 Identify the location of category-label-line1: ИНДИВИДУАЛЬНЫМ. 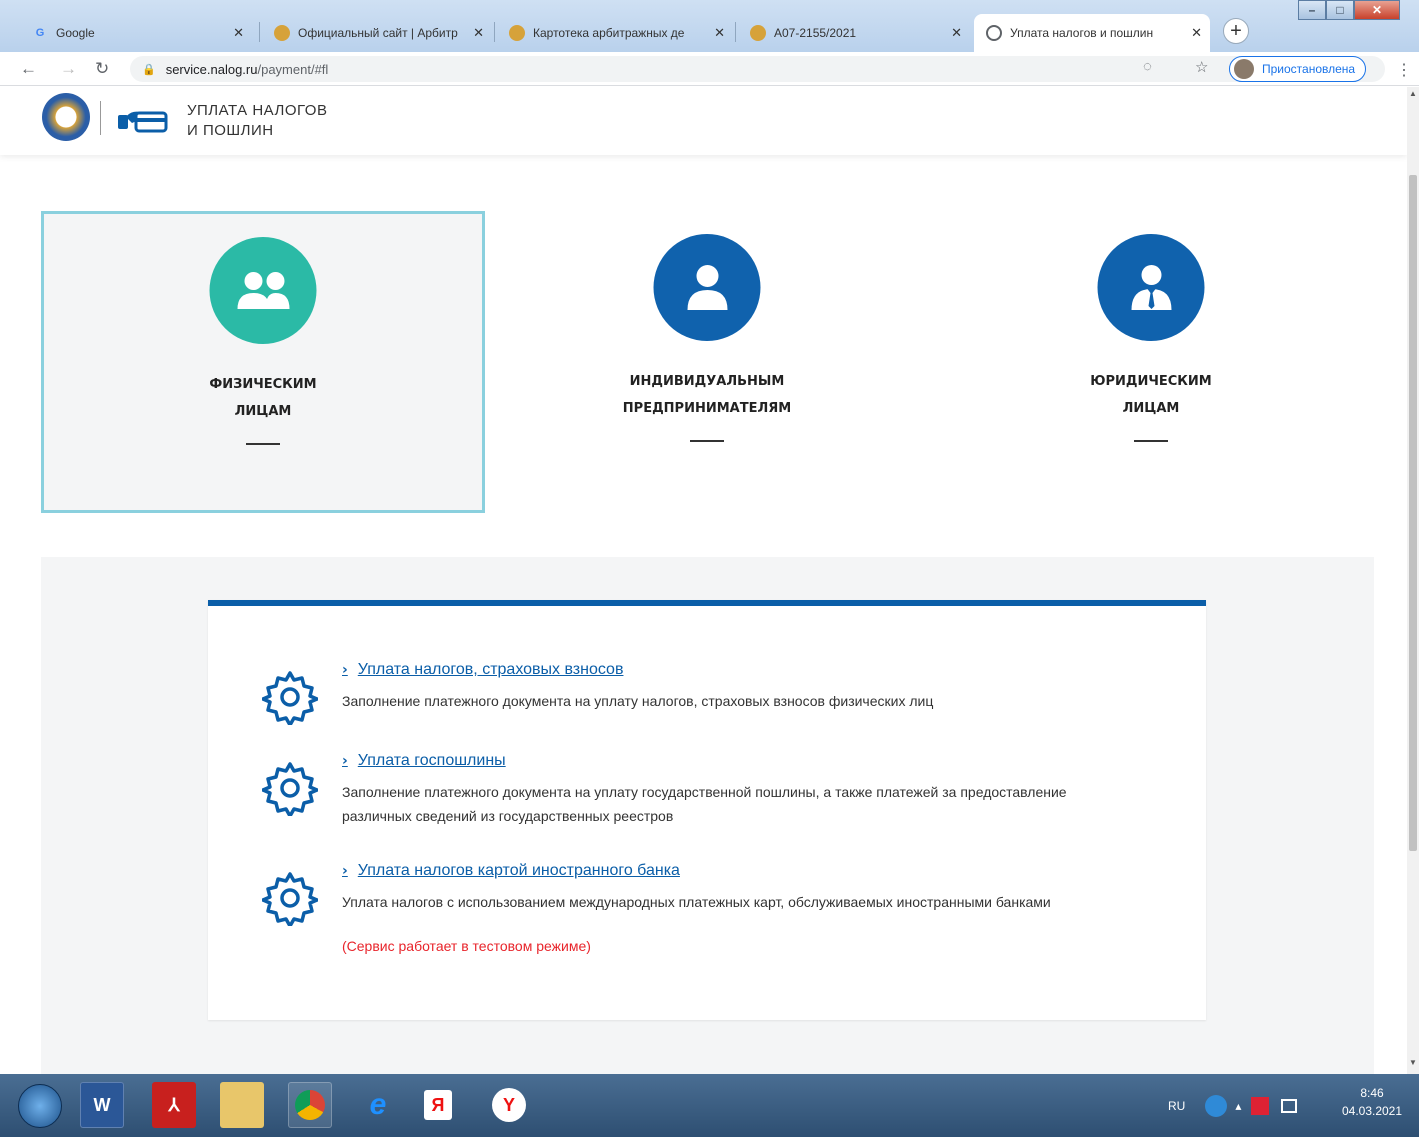
(707, 381).